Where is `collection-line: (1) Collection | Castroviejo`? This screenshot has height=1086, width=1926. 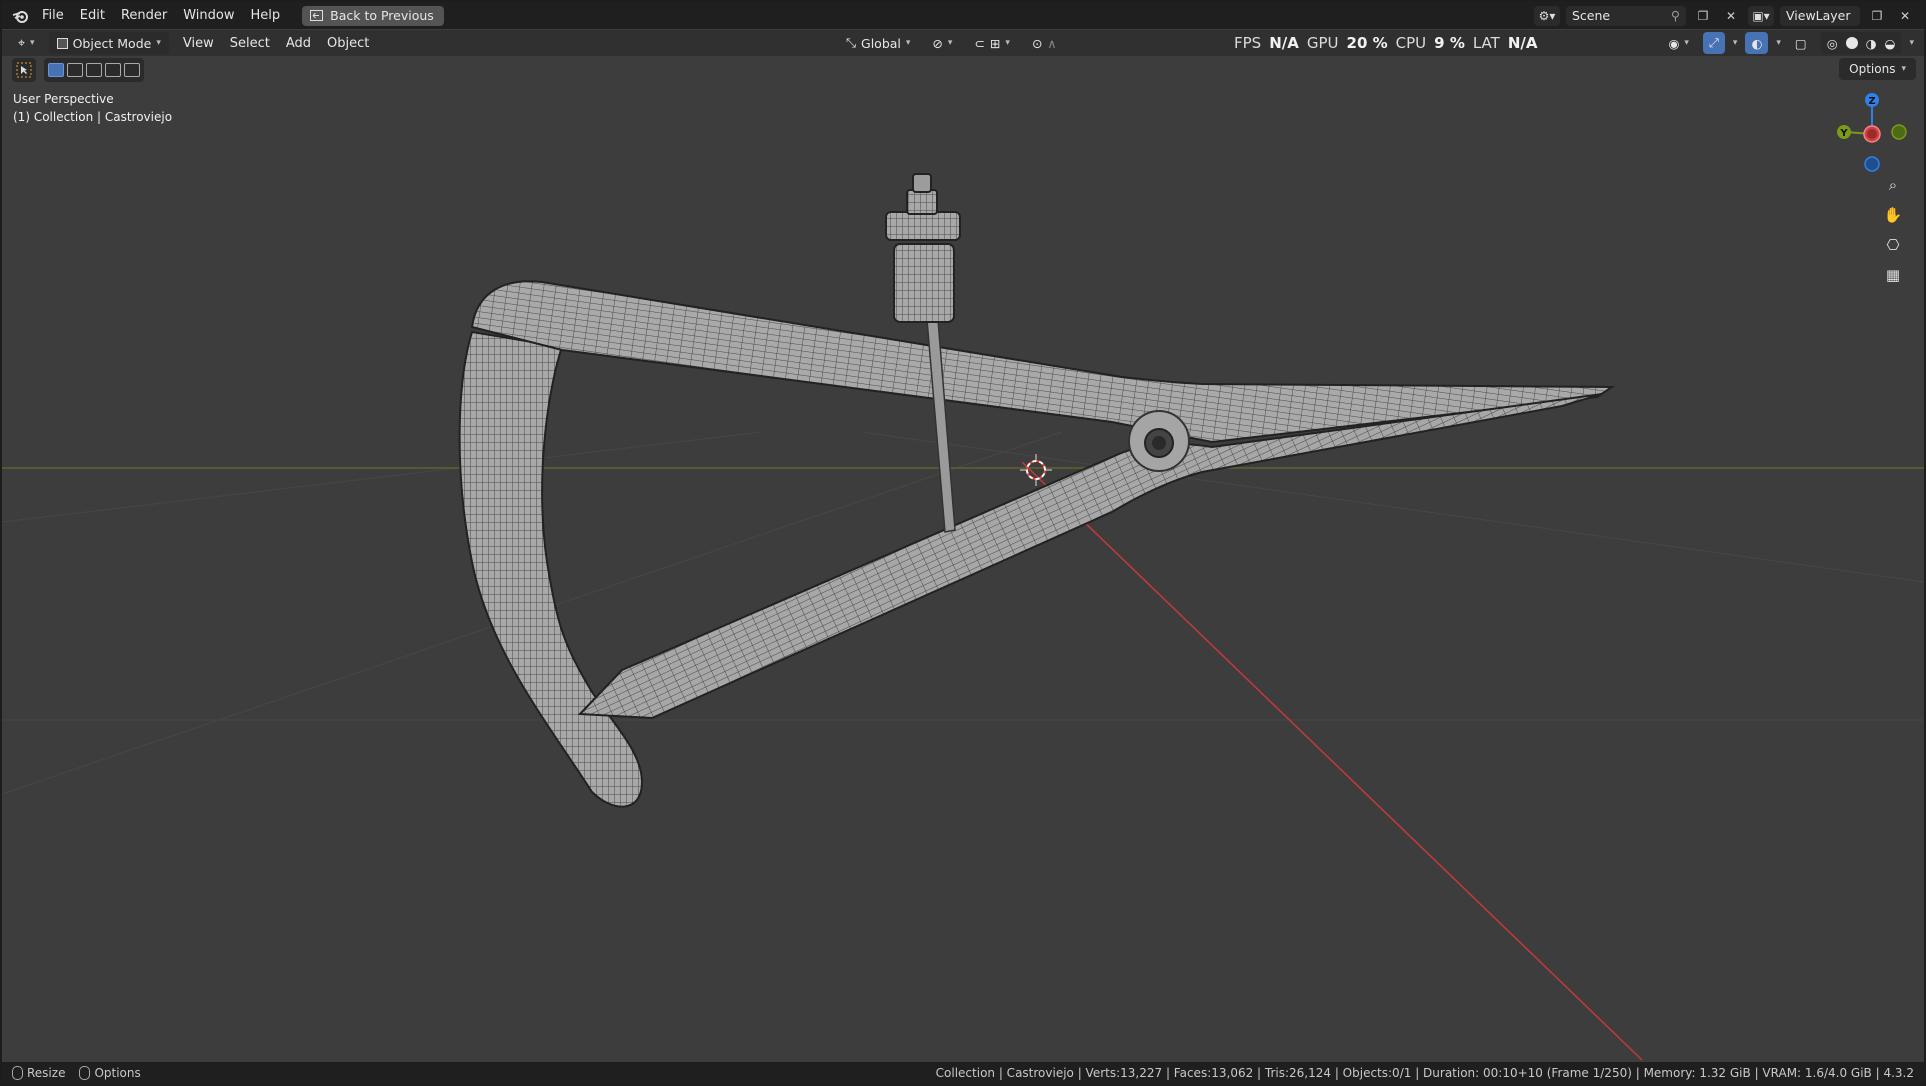 collection-line: (1) Collection | Castroviejo is located at coordinates (93, 117).